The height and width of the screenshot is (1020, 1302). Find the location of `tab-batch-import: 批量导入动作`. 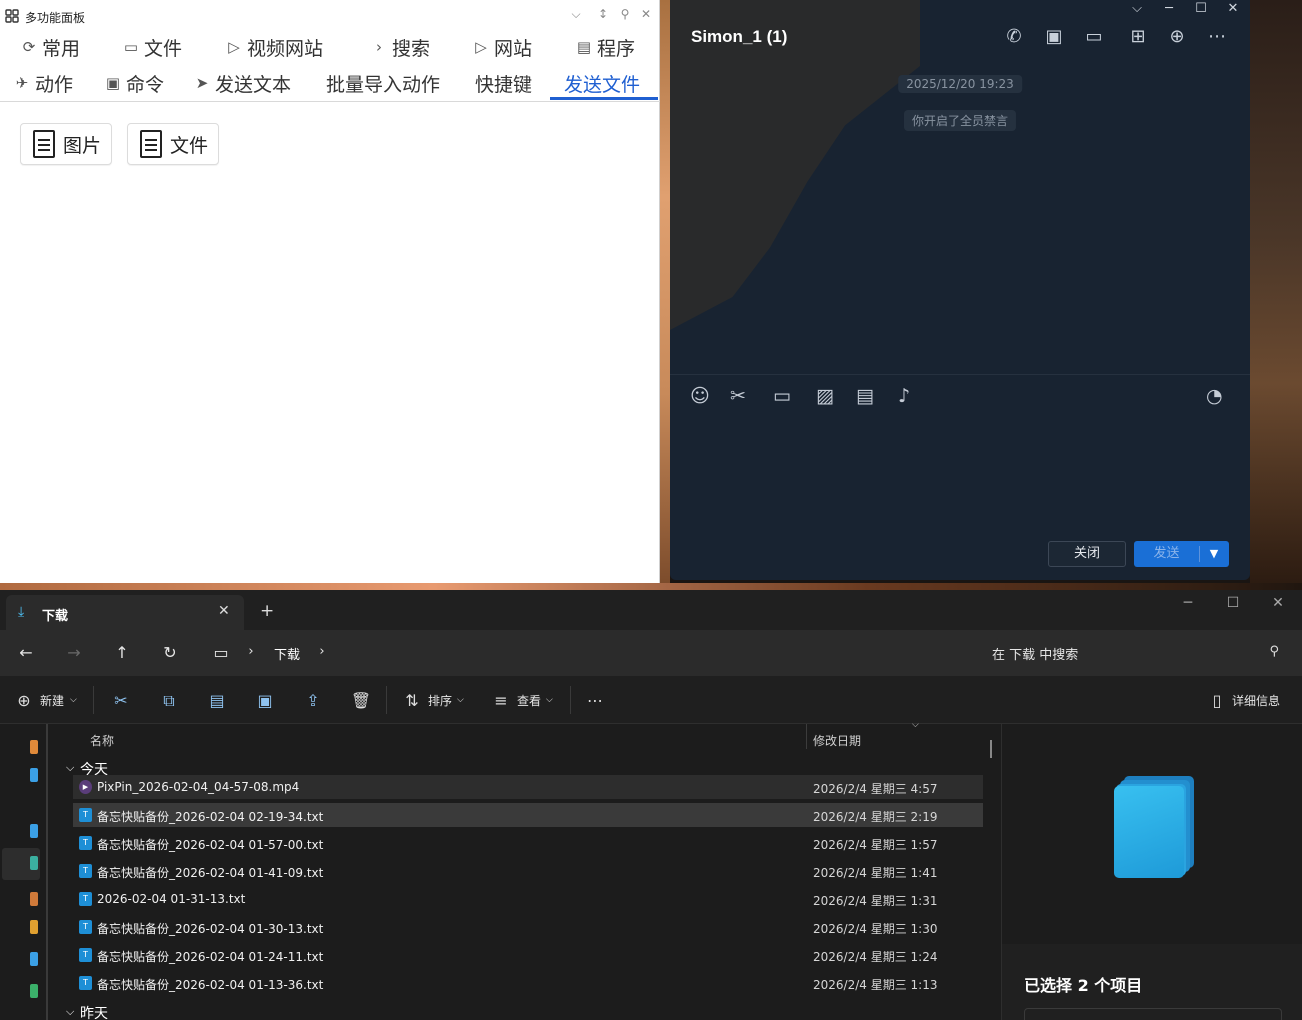

tab-batch-import: 批量导入动作 is located at coordinates (383, 83).